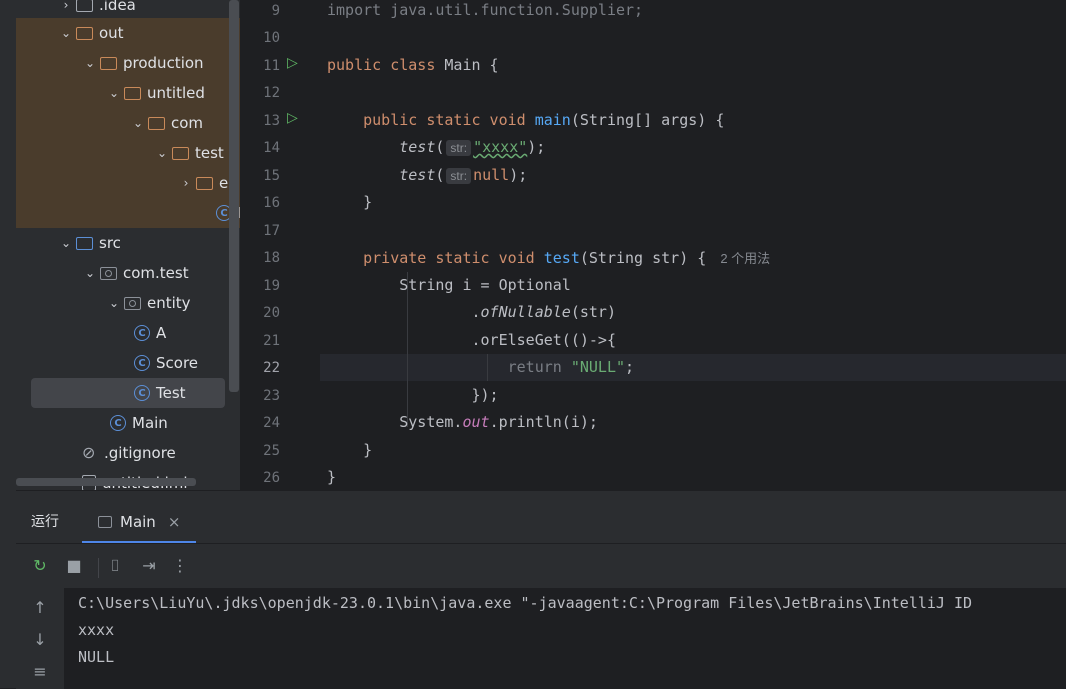 Image resolution: width=1066 pixels, height=689 pixels. Describe the element at coordinates (98, 568) in the screenshot. I see `toolbar-divider` at that location.